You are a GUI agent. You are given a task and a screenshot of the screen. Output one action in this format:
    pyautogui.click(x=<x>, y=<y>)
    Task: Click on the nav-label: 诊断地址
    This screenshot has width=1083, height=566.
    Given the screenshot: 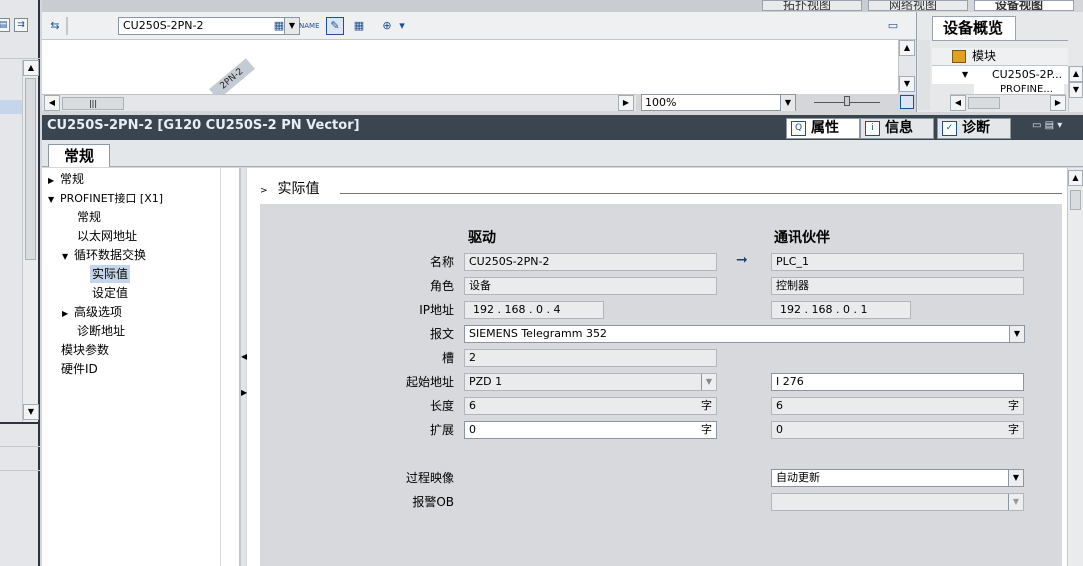 What is the action you would take?
    pyautogui.click(x=101, y=331)
    